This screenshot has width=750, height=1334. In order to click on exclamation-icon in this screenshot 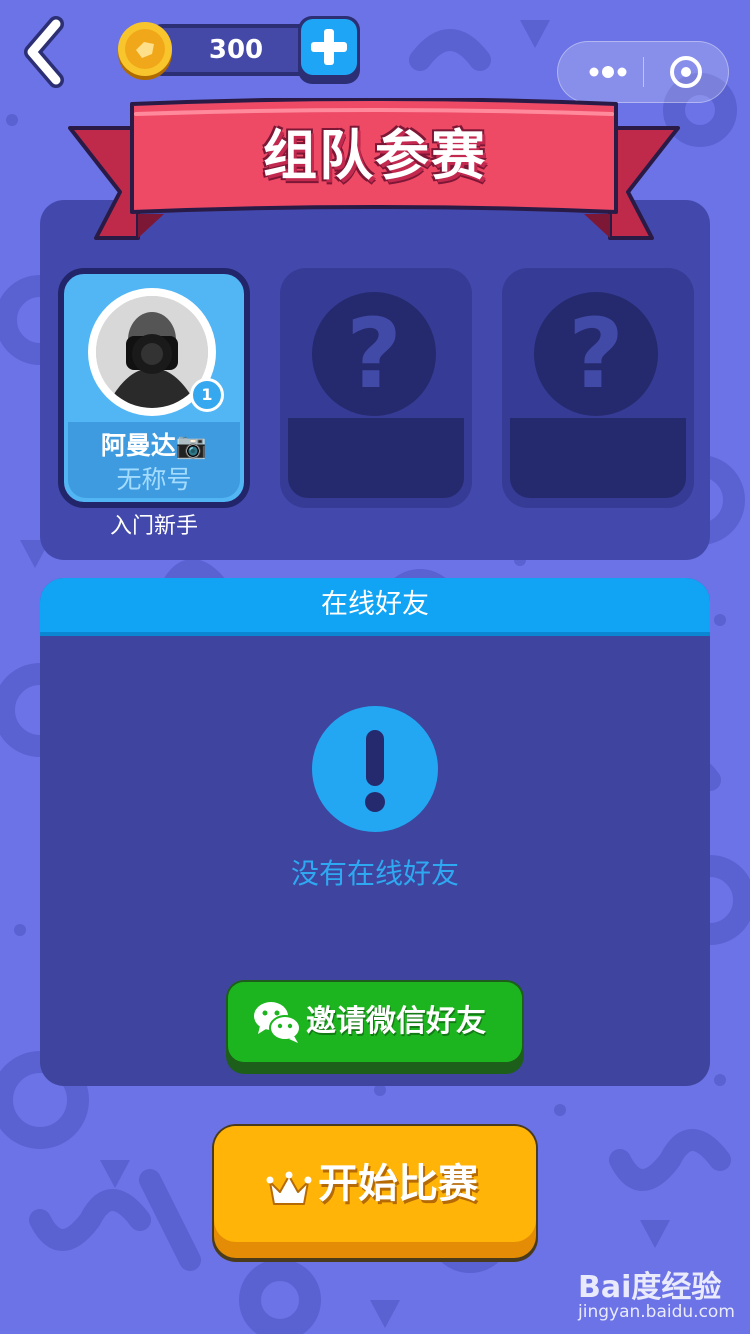, I will do `click(375, 769)`.